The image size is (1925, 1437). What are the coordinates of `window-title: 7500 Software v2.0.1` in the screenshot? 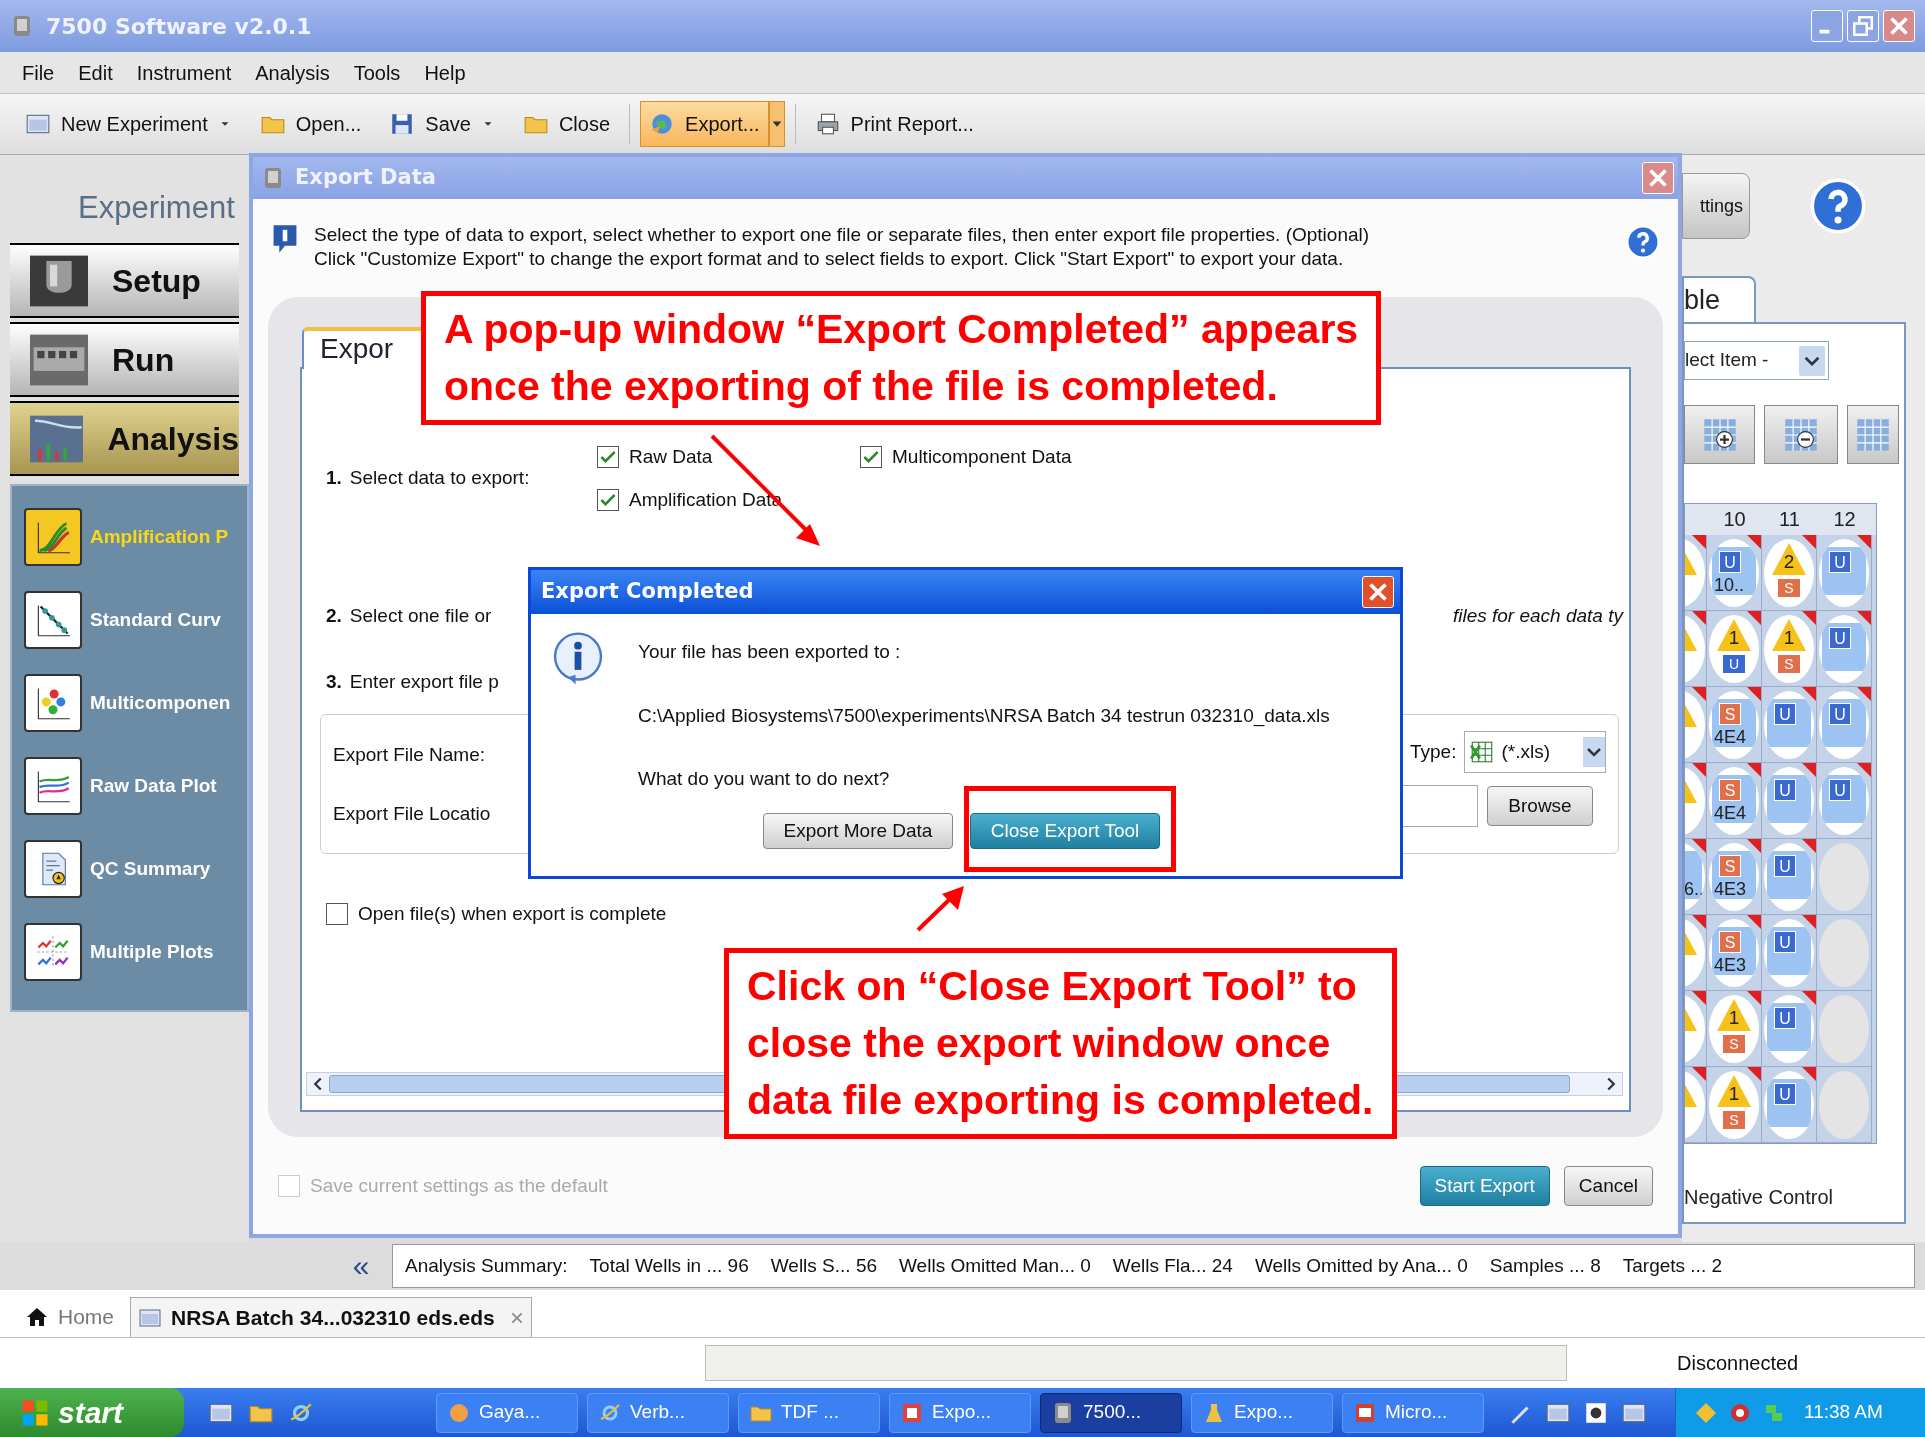 It's located at (179, 26).